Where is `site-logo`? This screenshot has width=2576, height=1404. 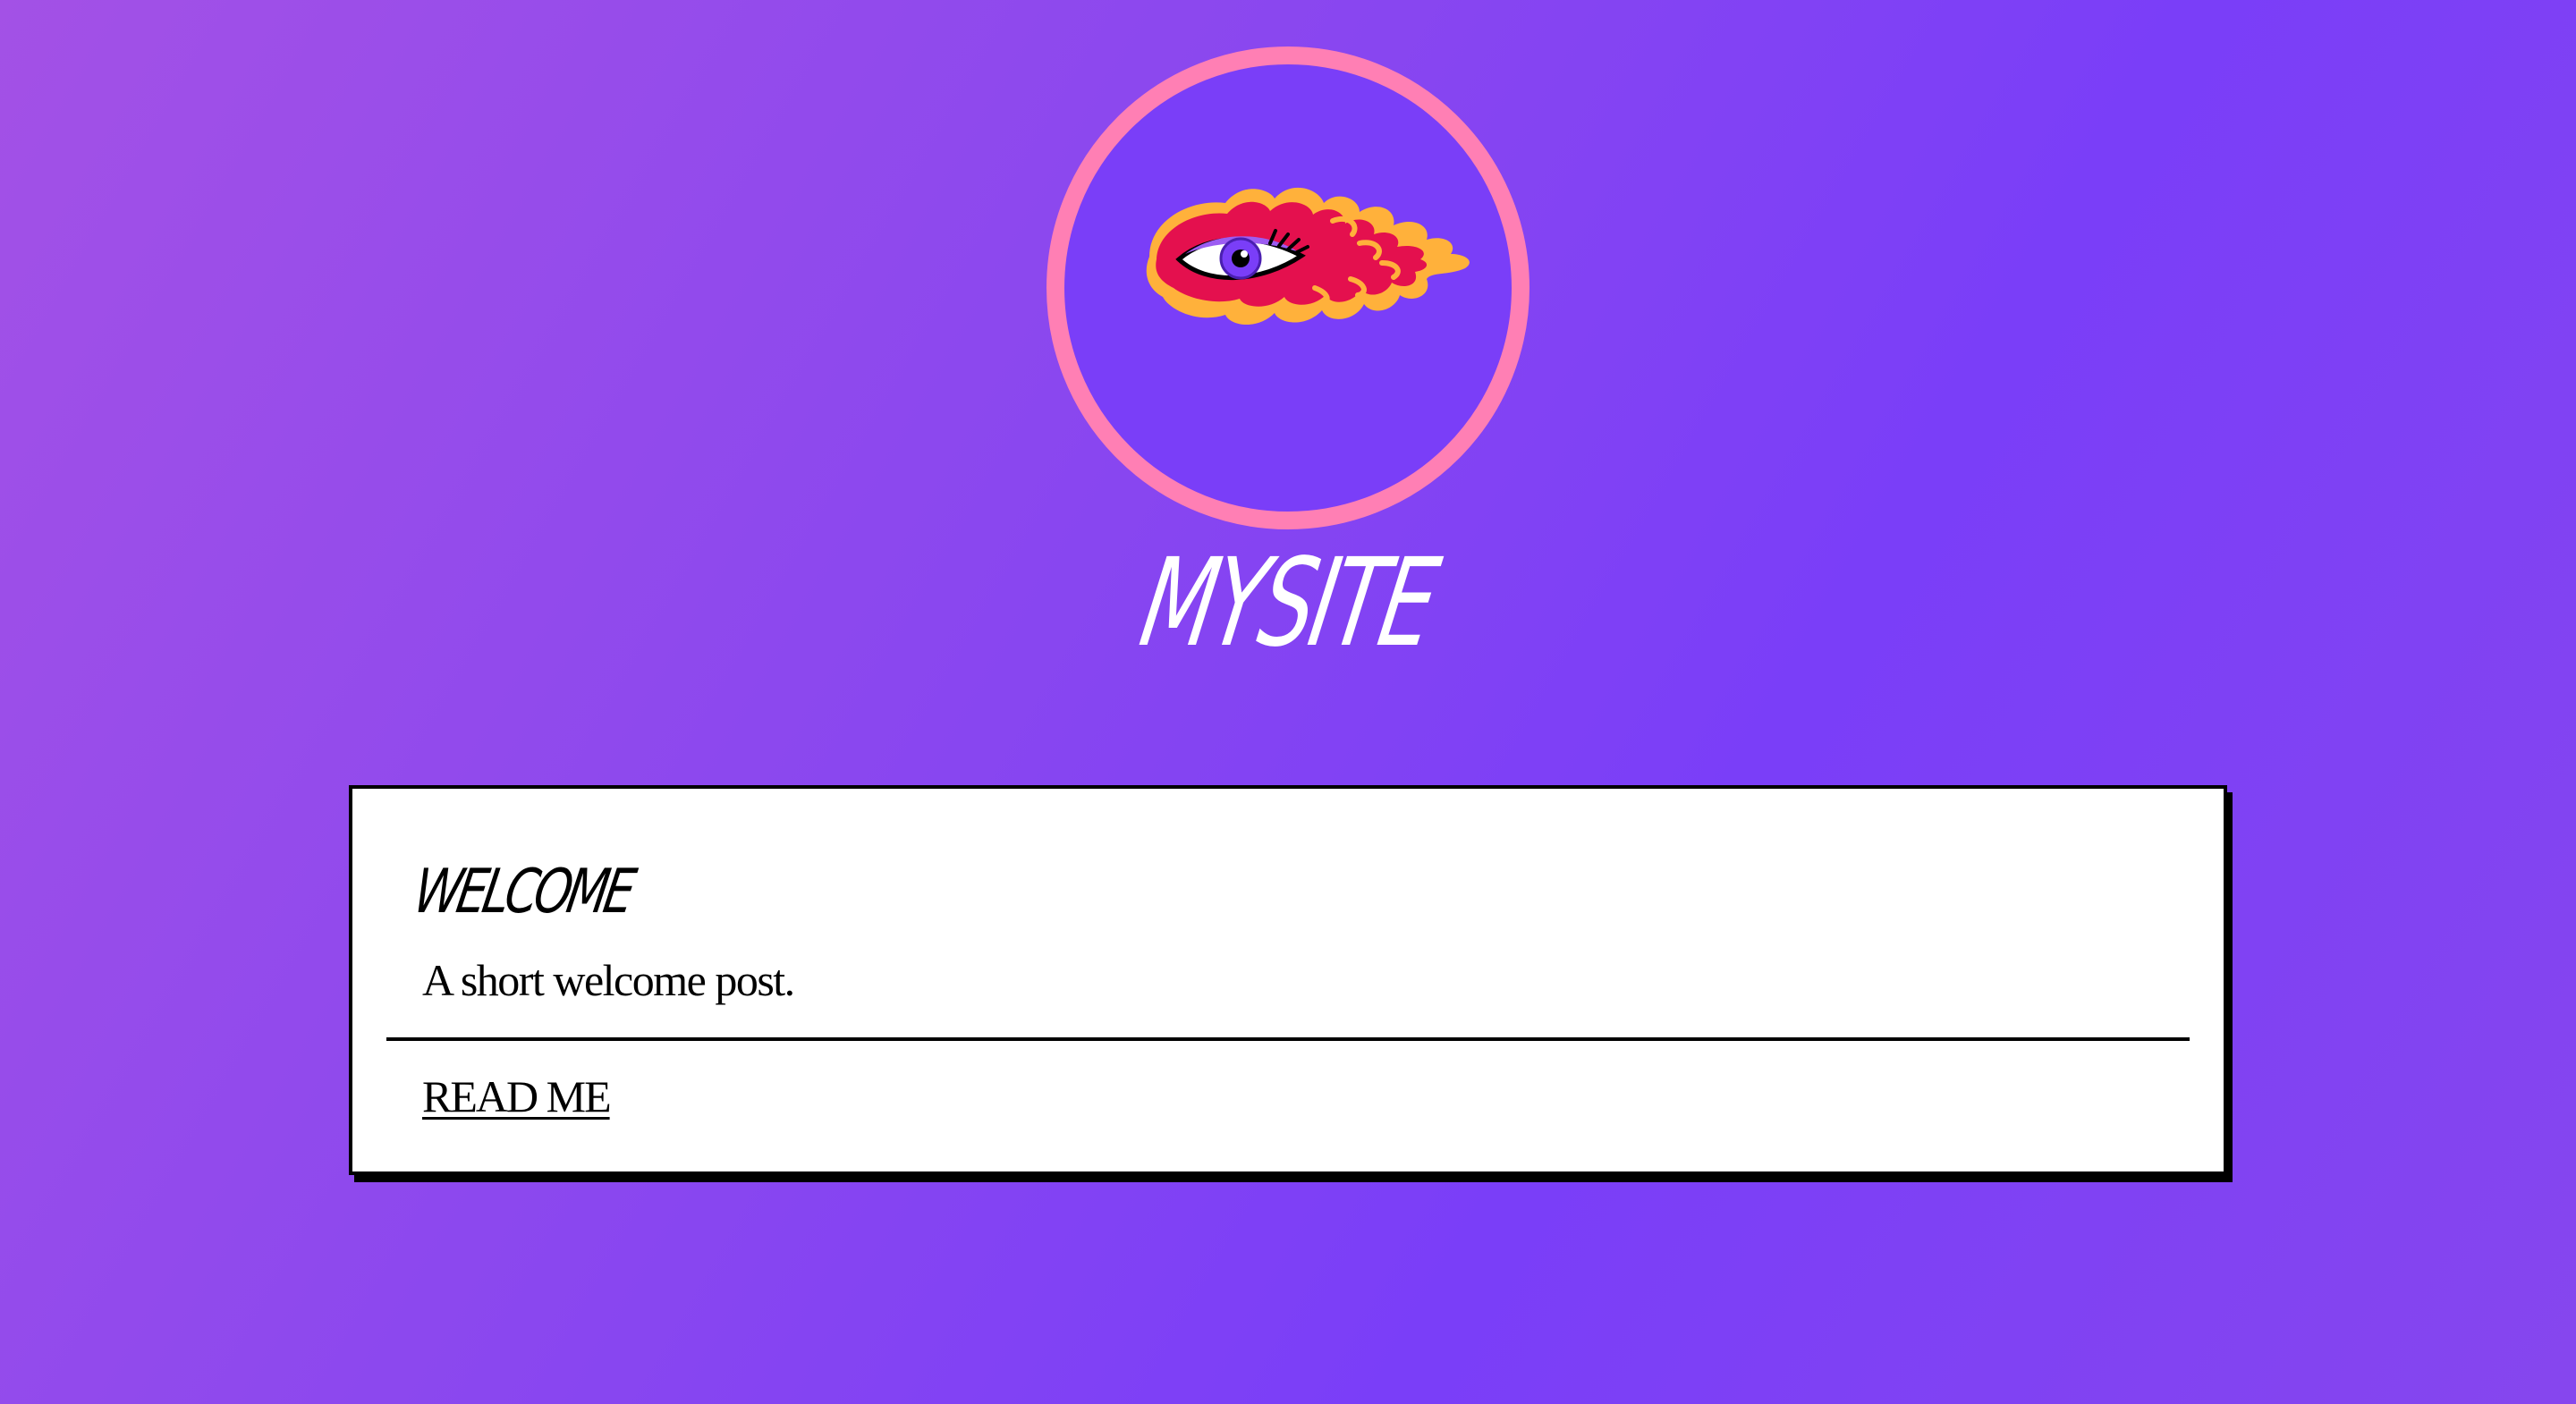 site-logo is located at coordinates (1288, 288).